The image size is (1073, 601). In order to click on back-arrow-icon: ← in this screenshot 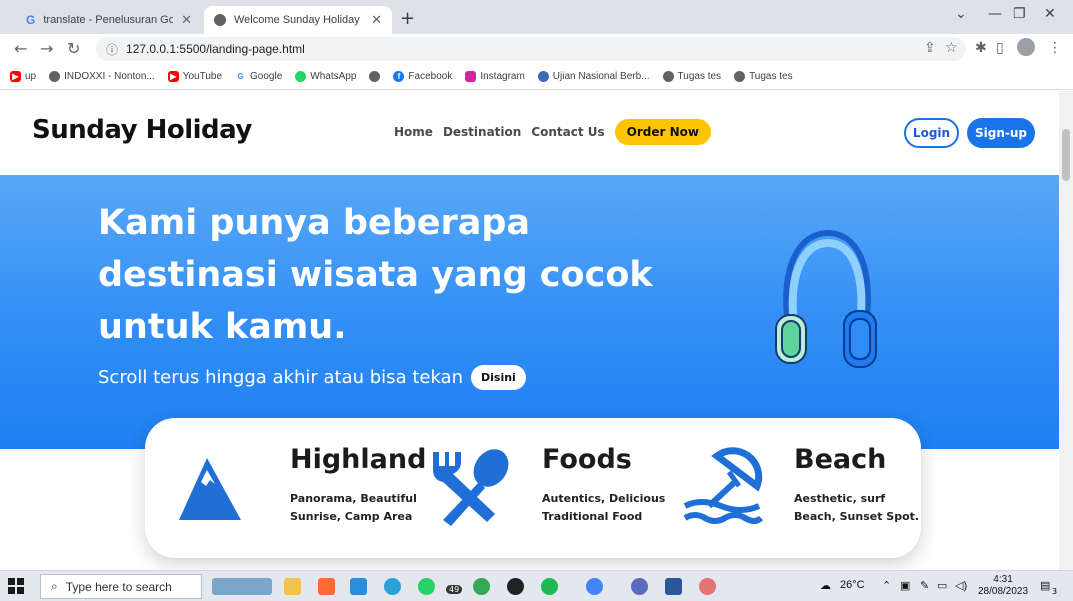, I will do `click(20, 48)`.